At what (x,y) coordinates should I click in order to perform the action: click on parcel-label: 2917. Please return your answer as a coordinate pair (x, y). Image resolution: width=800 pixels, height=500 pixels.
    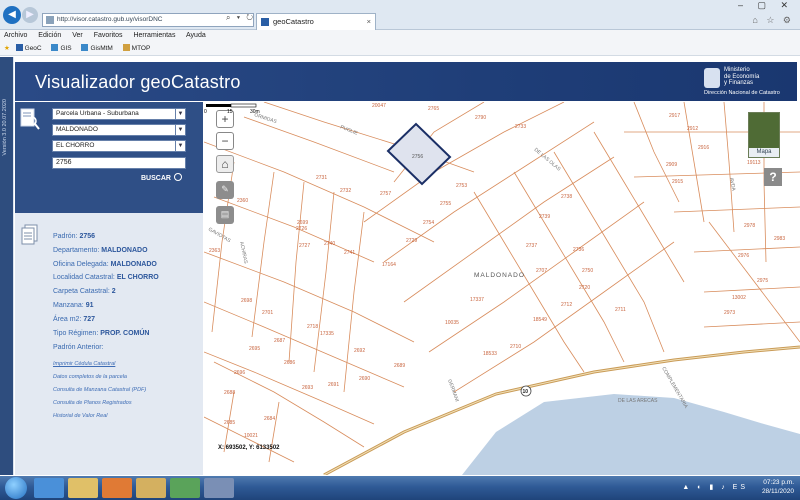
    Looking at the image, I should click on (674, 116).